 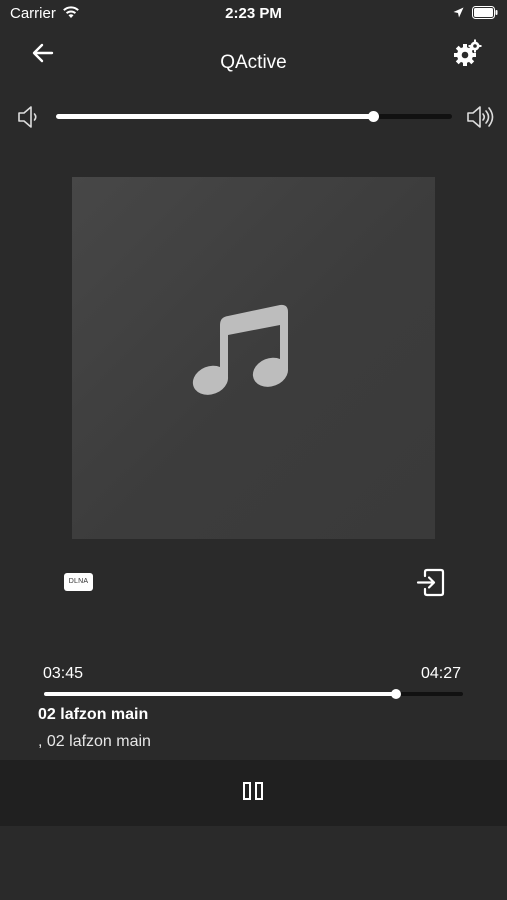 I want to click on volume-slider, so click(x=254, y=116).